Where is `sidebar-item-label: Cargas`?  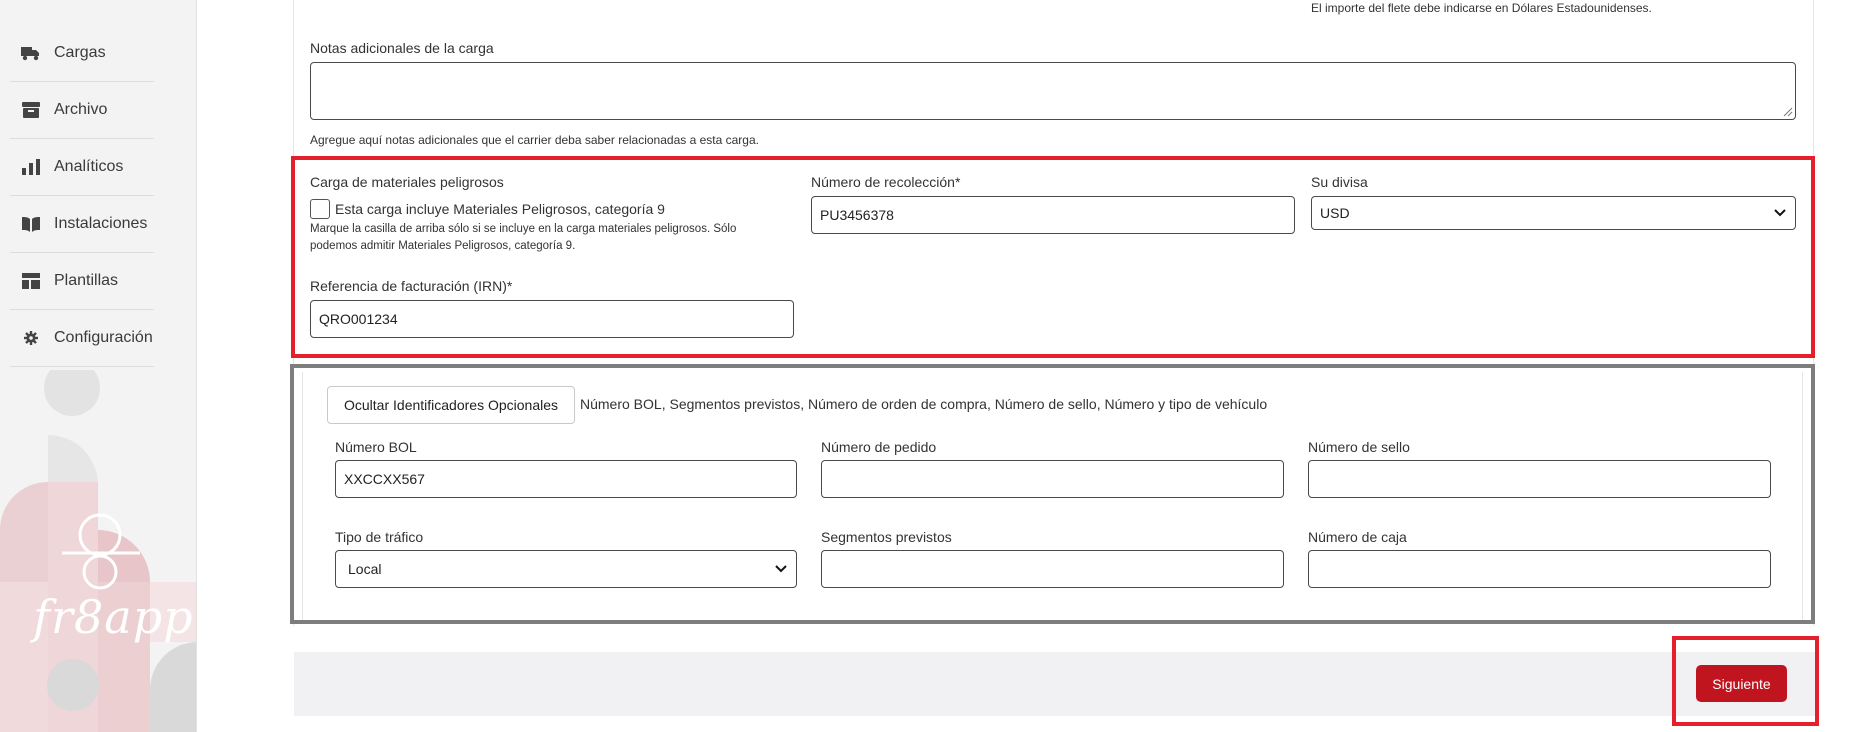 sidebar-item-label: Cargas is located at coordinates (80, 52).